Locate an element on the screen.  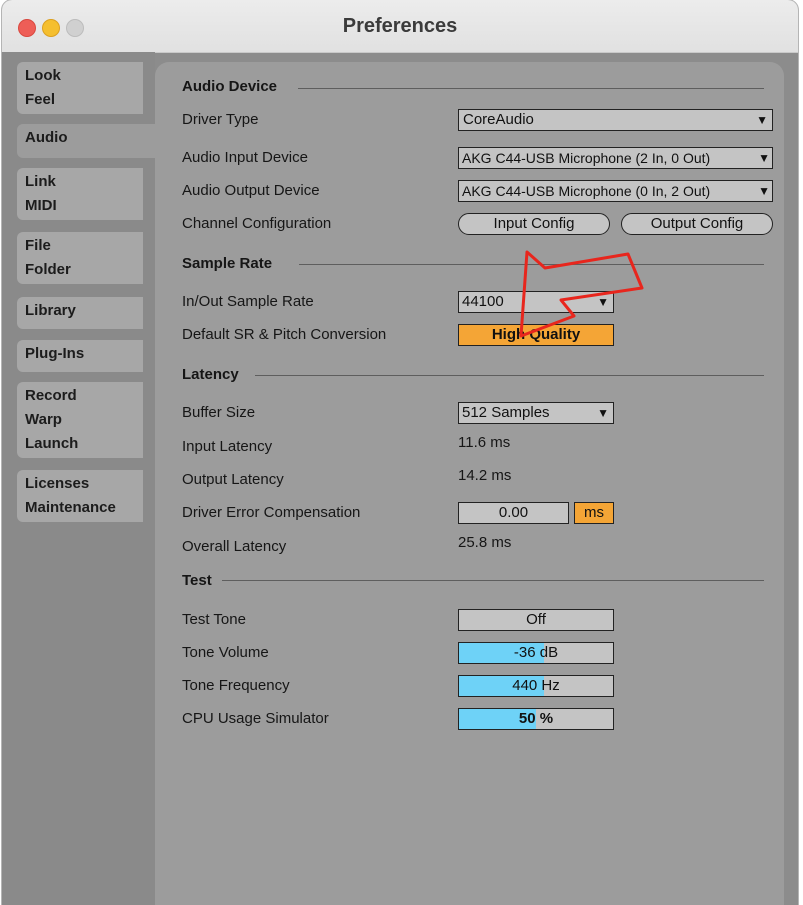
output-config-button: Output Config is located at coordinates (697, 224).